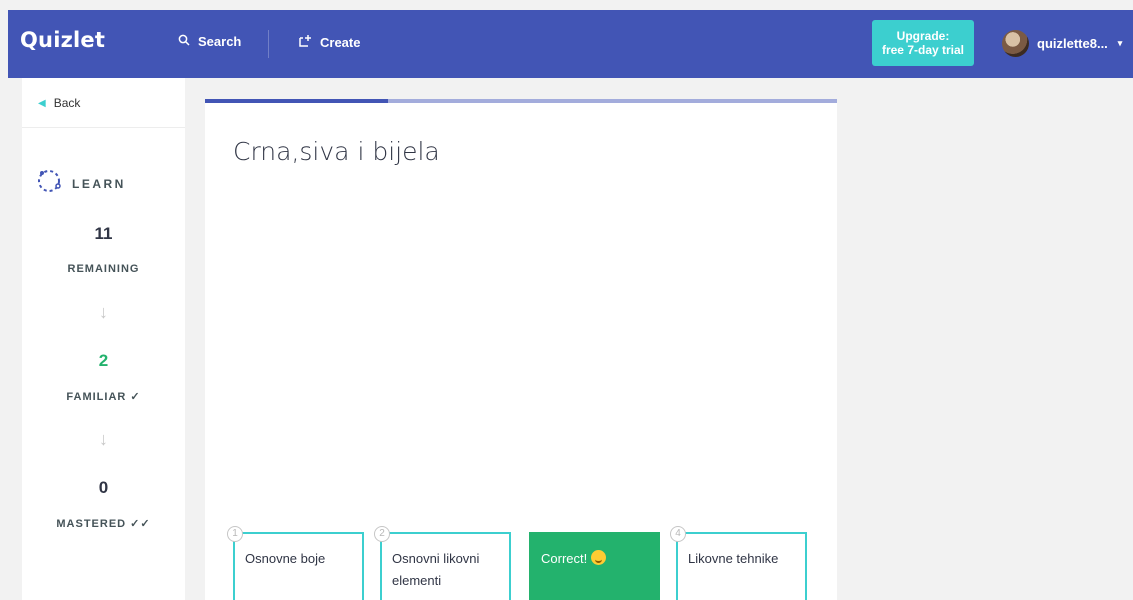 The width and height of the screenshot is (1133, 600). What do you see at coordinates (42, 103) in the screenshot?
I see `back-arrow-icon: ◀` at bounding box center [42, 103].